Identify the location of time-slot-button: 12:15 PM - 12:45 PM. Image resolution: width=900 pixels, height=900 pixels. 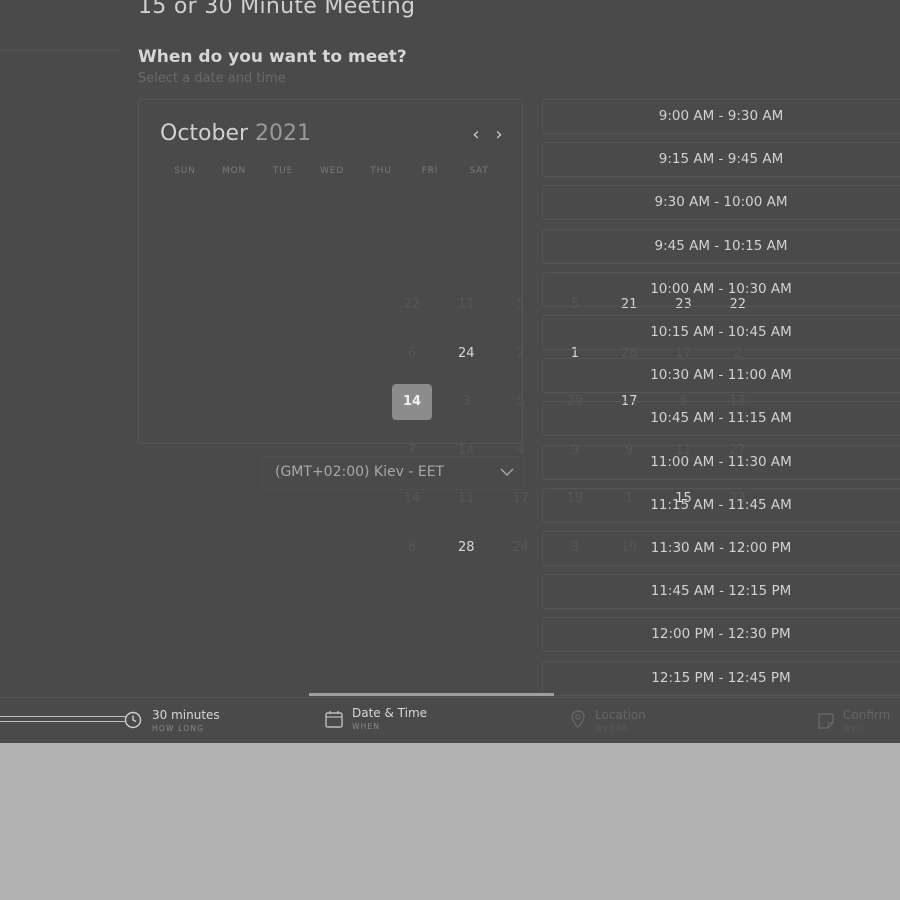
(721, 678).